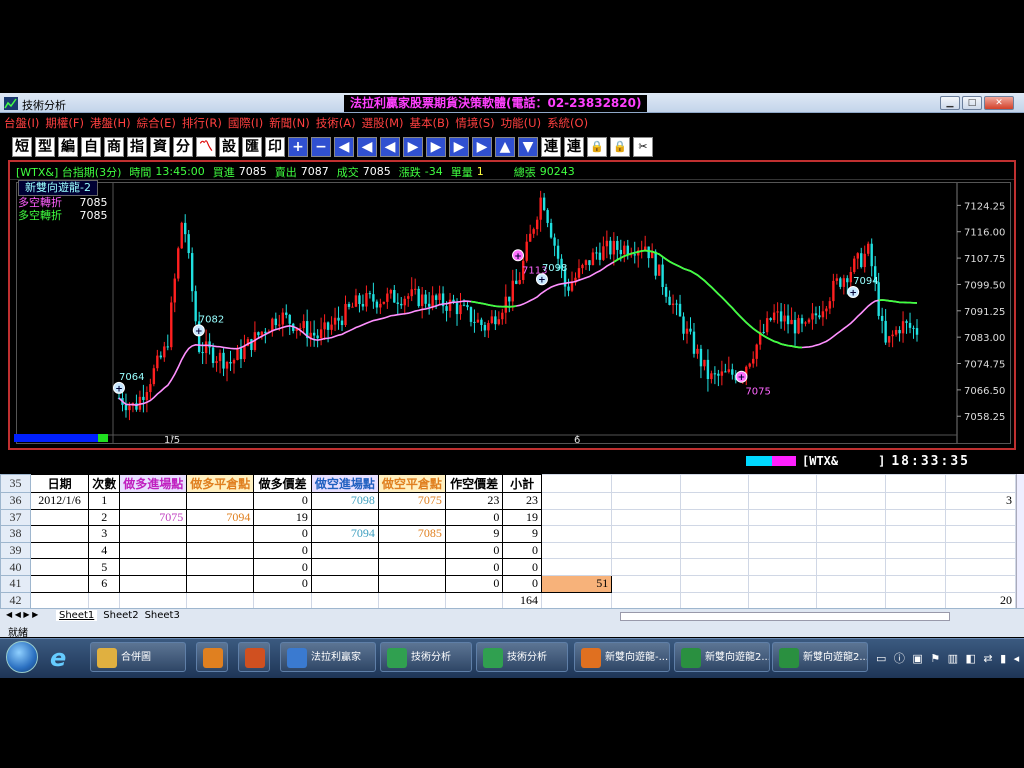 Image resolution: width=1024 pixels, height=768 pixels. Describe the element at coordinates (948, 658) in the screenshot. I see `system-tray-icons: ▭ ⓘ ▣ ⚑ ▥ ◧ ⇄ ▮ ◂` at that location.